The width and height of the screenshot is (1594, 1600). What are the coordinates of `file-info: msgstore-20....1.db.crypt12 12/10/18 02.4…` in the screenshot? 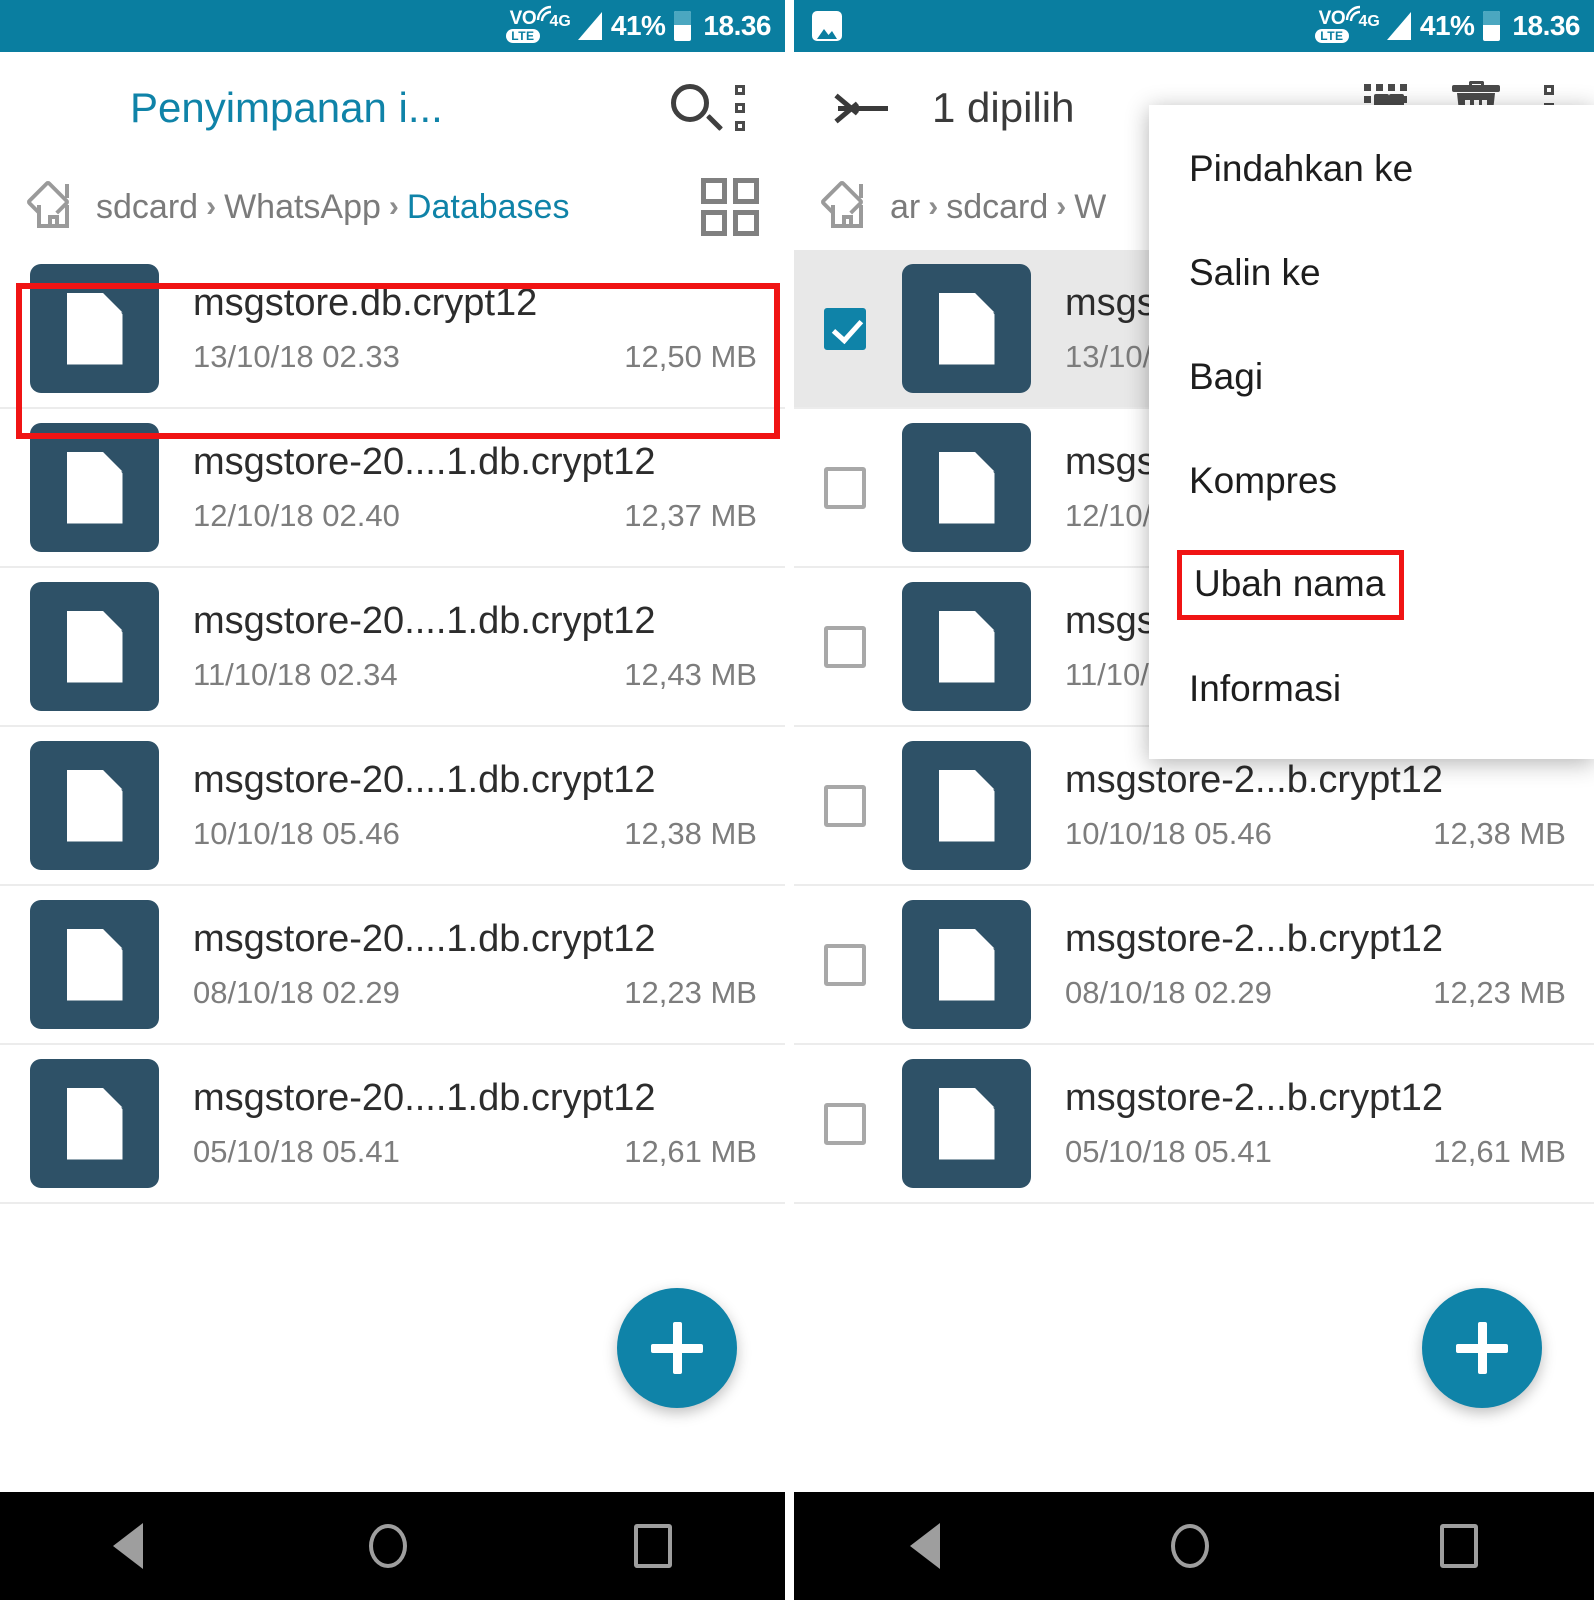 It's located at (475, 488).